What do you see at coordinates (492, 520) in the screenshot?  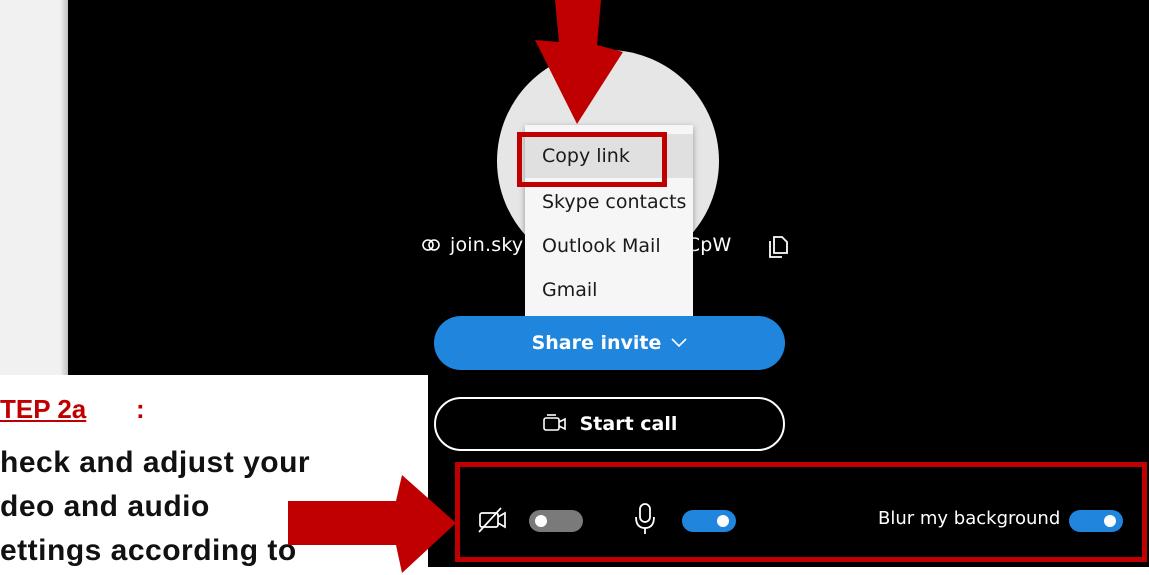 I see `camera-off-icon` at bounding box center [492, 520].